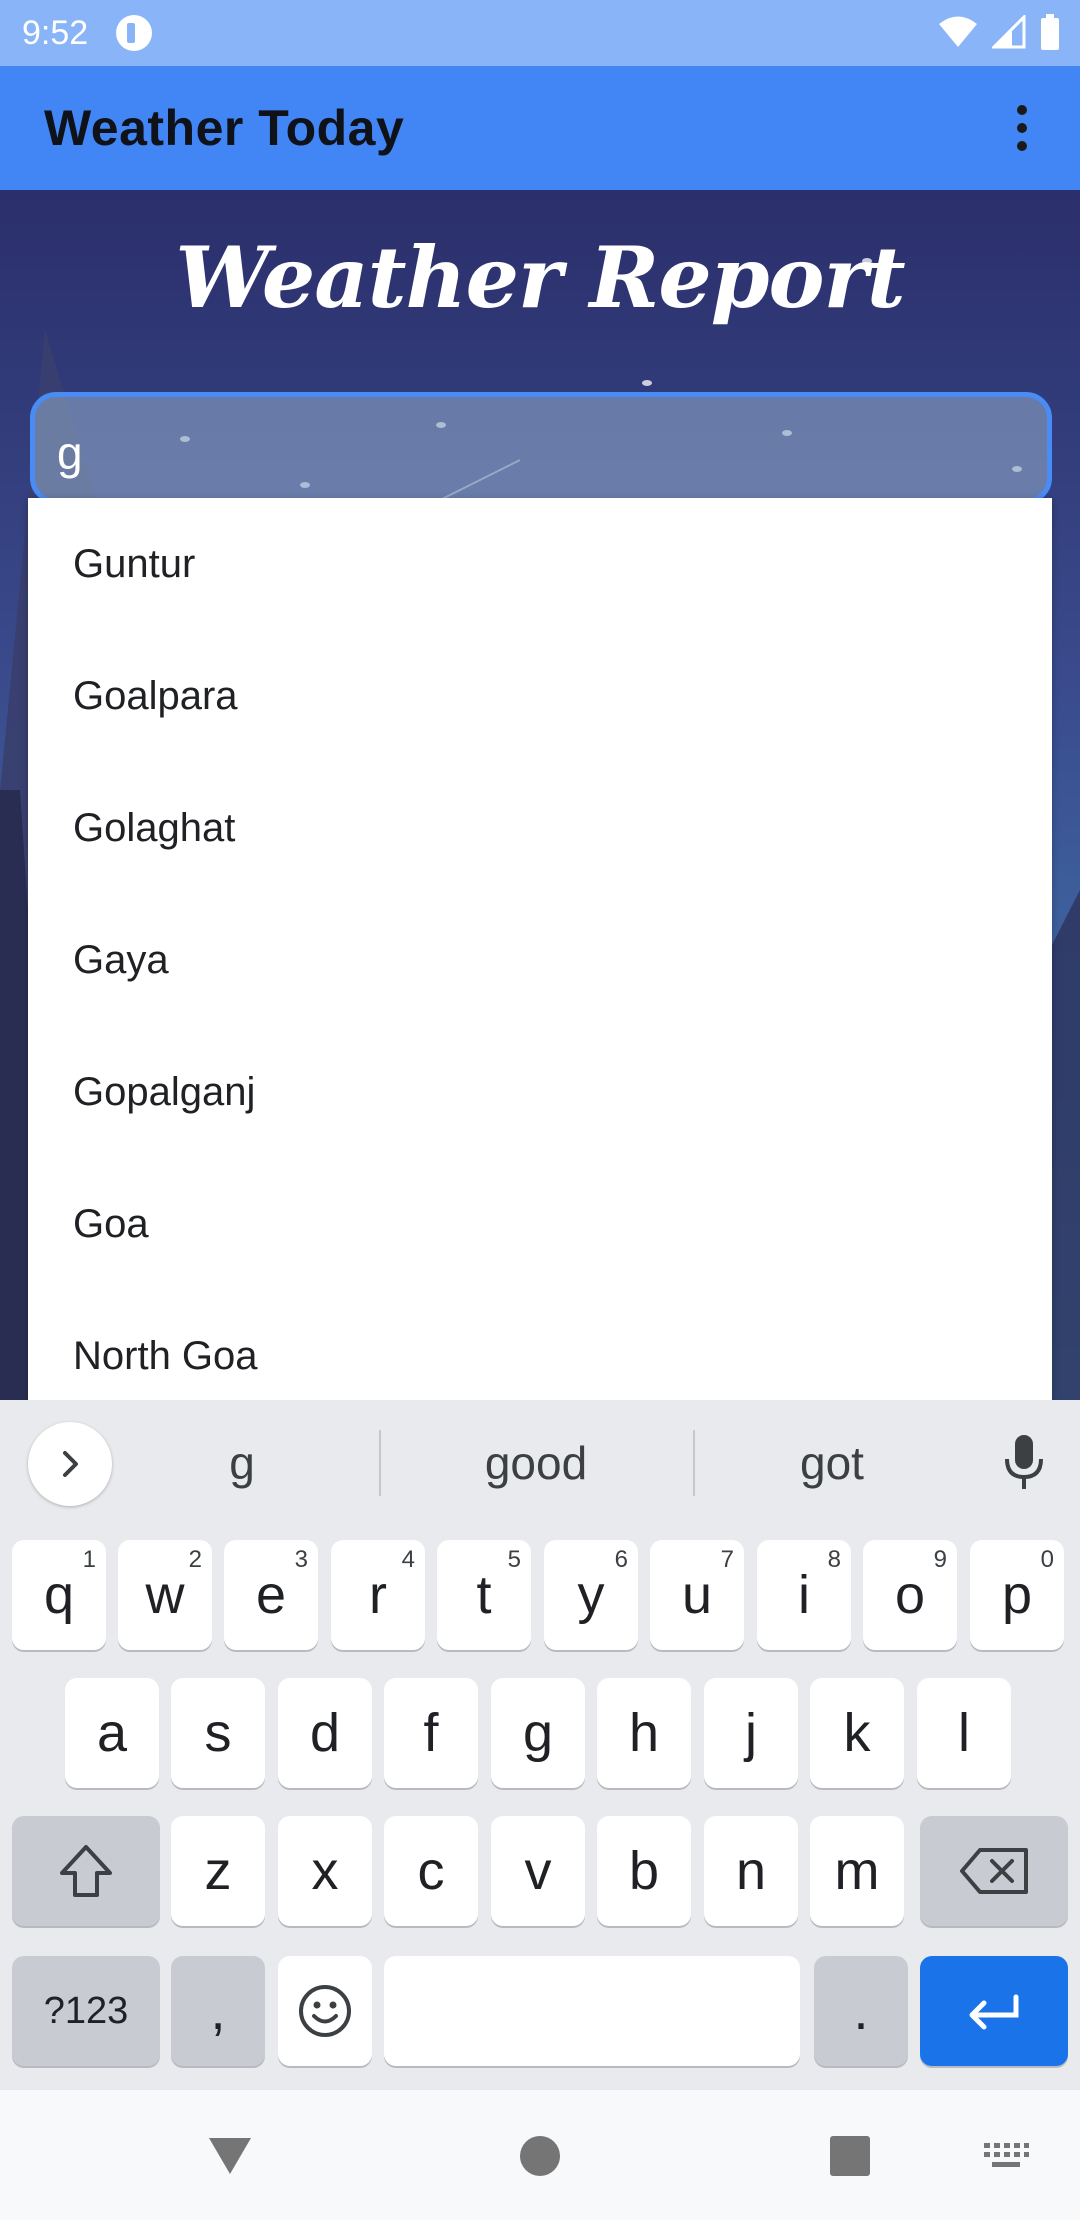  I want to click on keyboard-switch-button, so click(1006, 2156).